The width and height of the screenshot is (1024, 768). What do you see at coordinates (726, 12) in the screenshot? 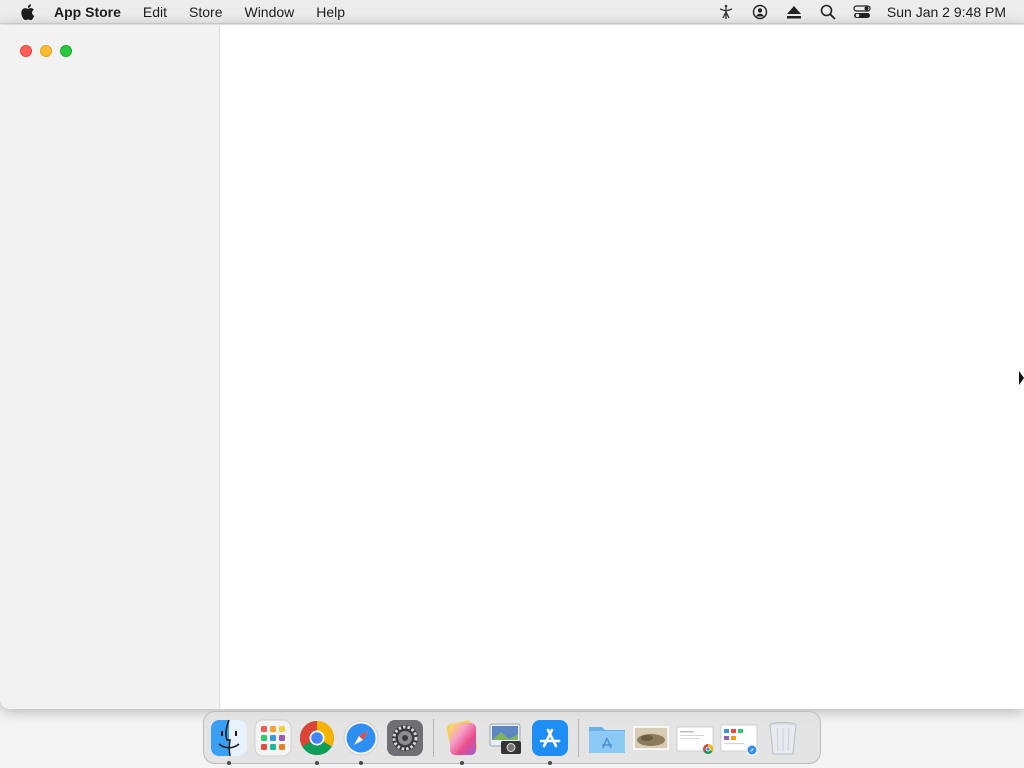
I see `accessibility-icon` at bounding box center [726, 12].